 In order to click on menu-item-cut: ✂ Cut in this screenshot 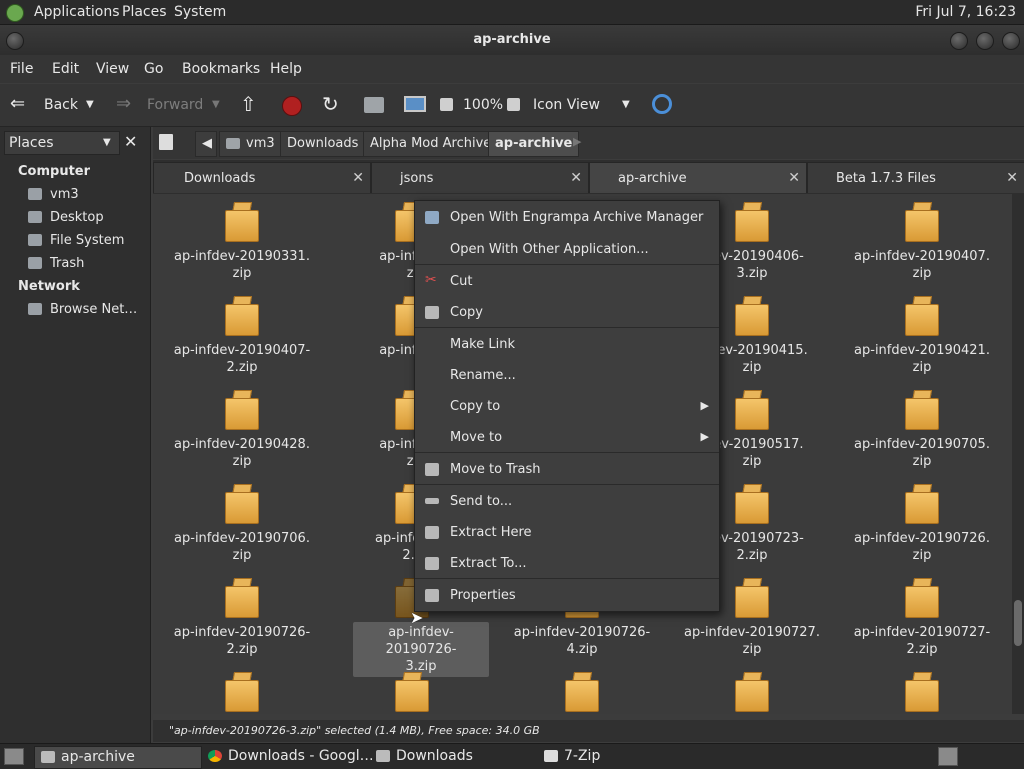, I will do `click(567, 282)`.